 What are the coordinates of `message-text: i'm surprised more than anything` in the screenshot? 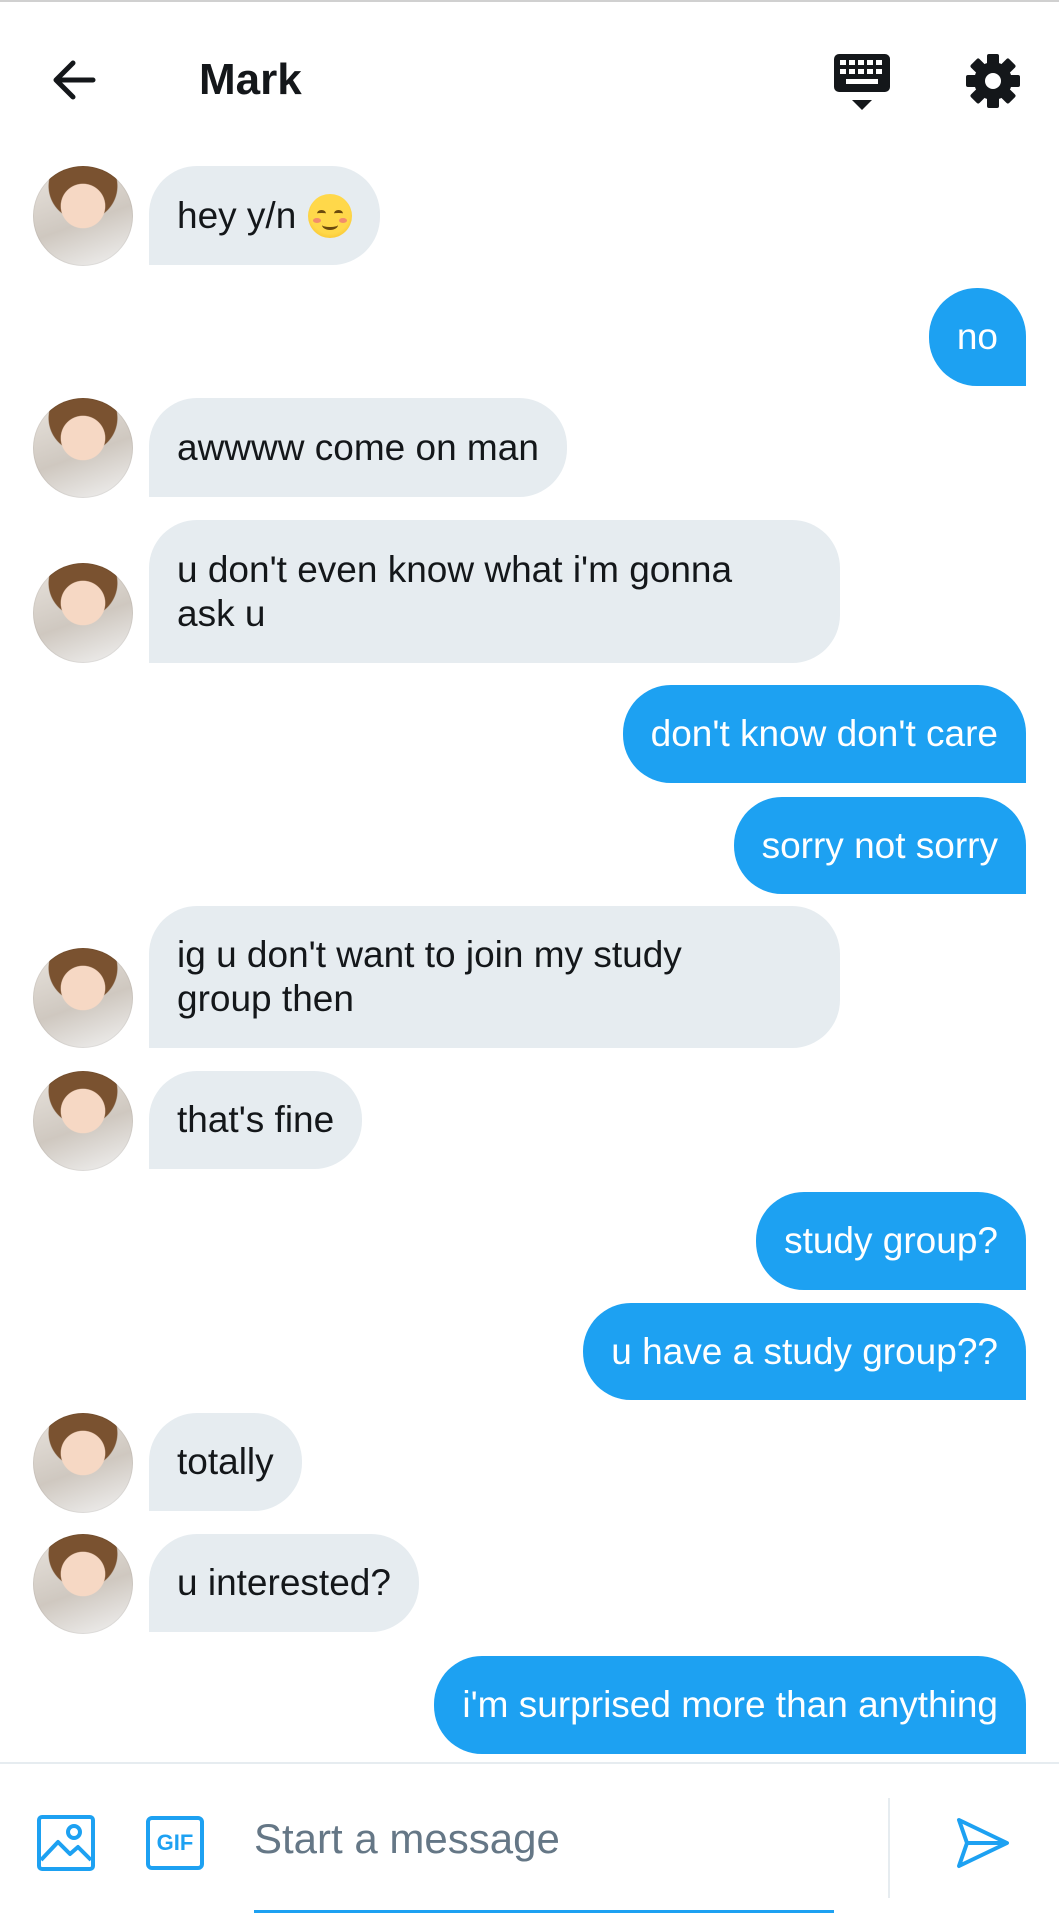 It's located at (730, 1704).